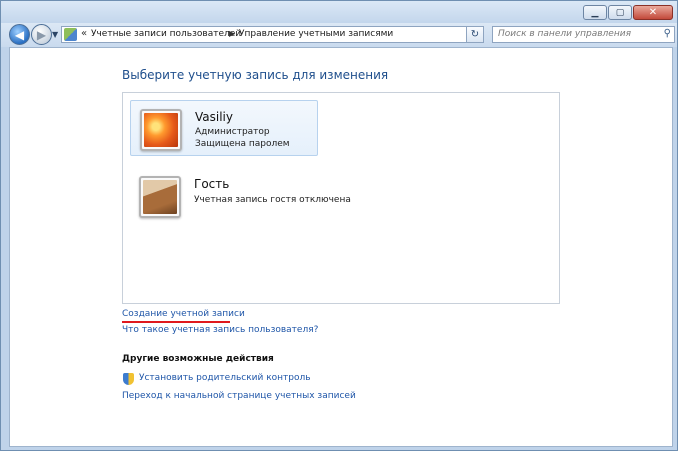  What do you see at coordinates (161, 130) in the screenshot?
I see `flower-avatar-icon` at bounding box center [161, 130].